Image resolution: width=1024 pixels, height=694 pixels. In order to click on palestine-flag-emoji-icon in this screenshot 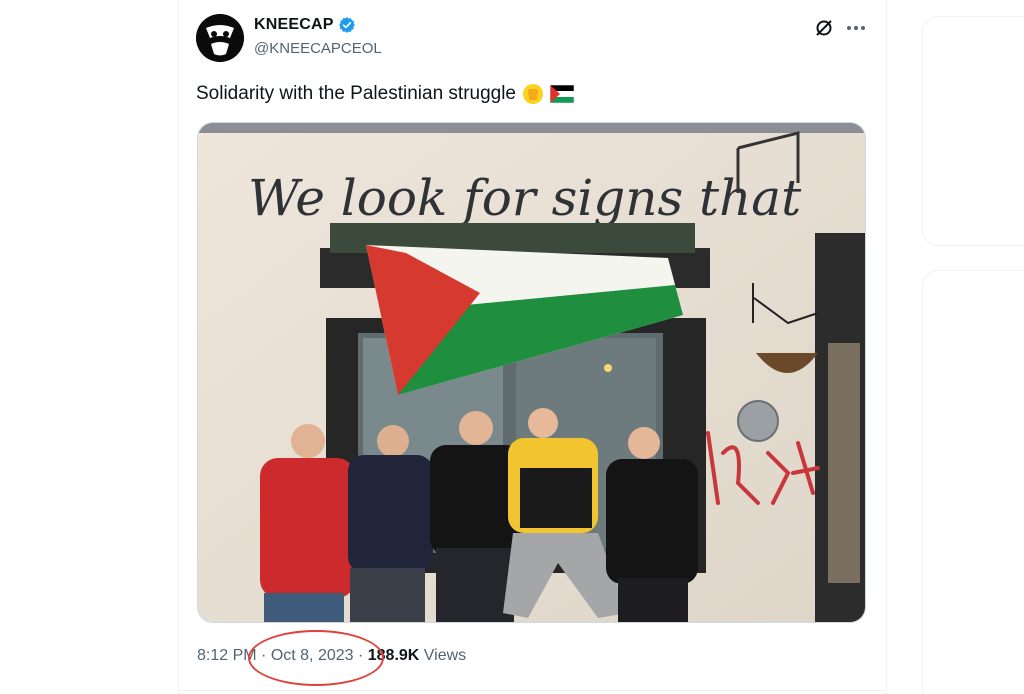, I will do `click(562, 94)`.